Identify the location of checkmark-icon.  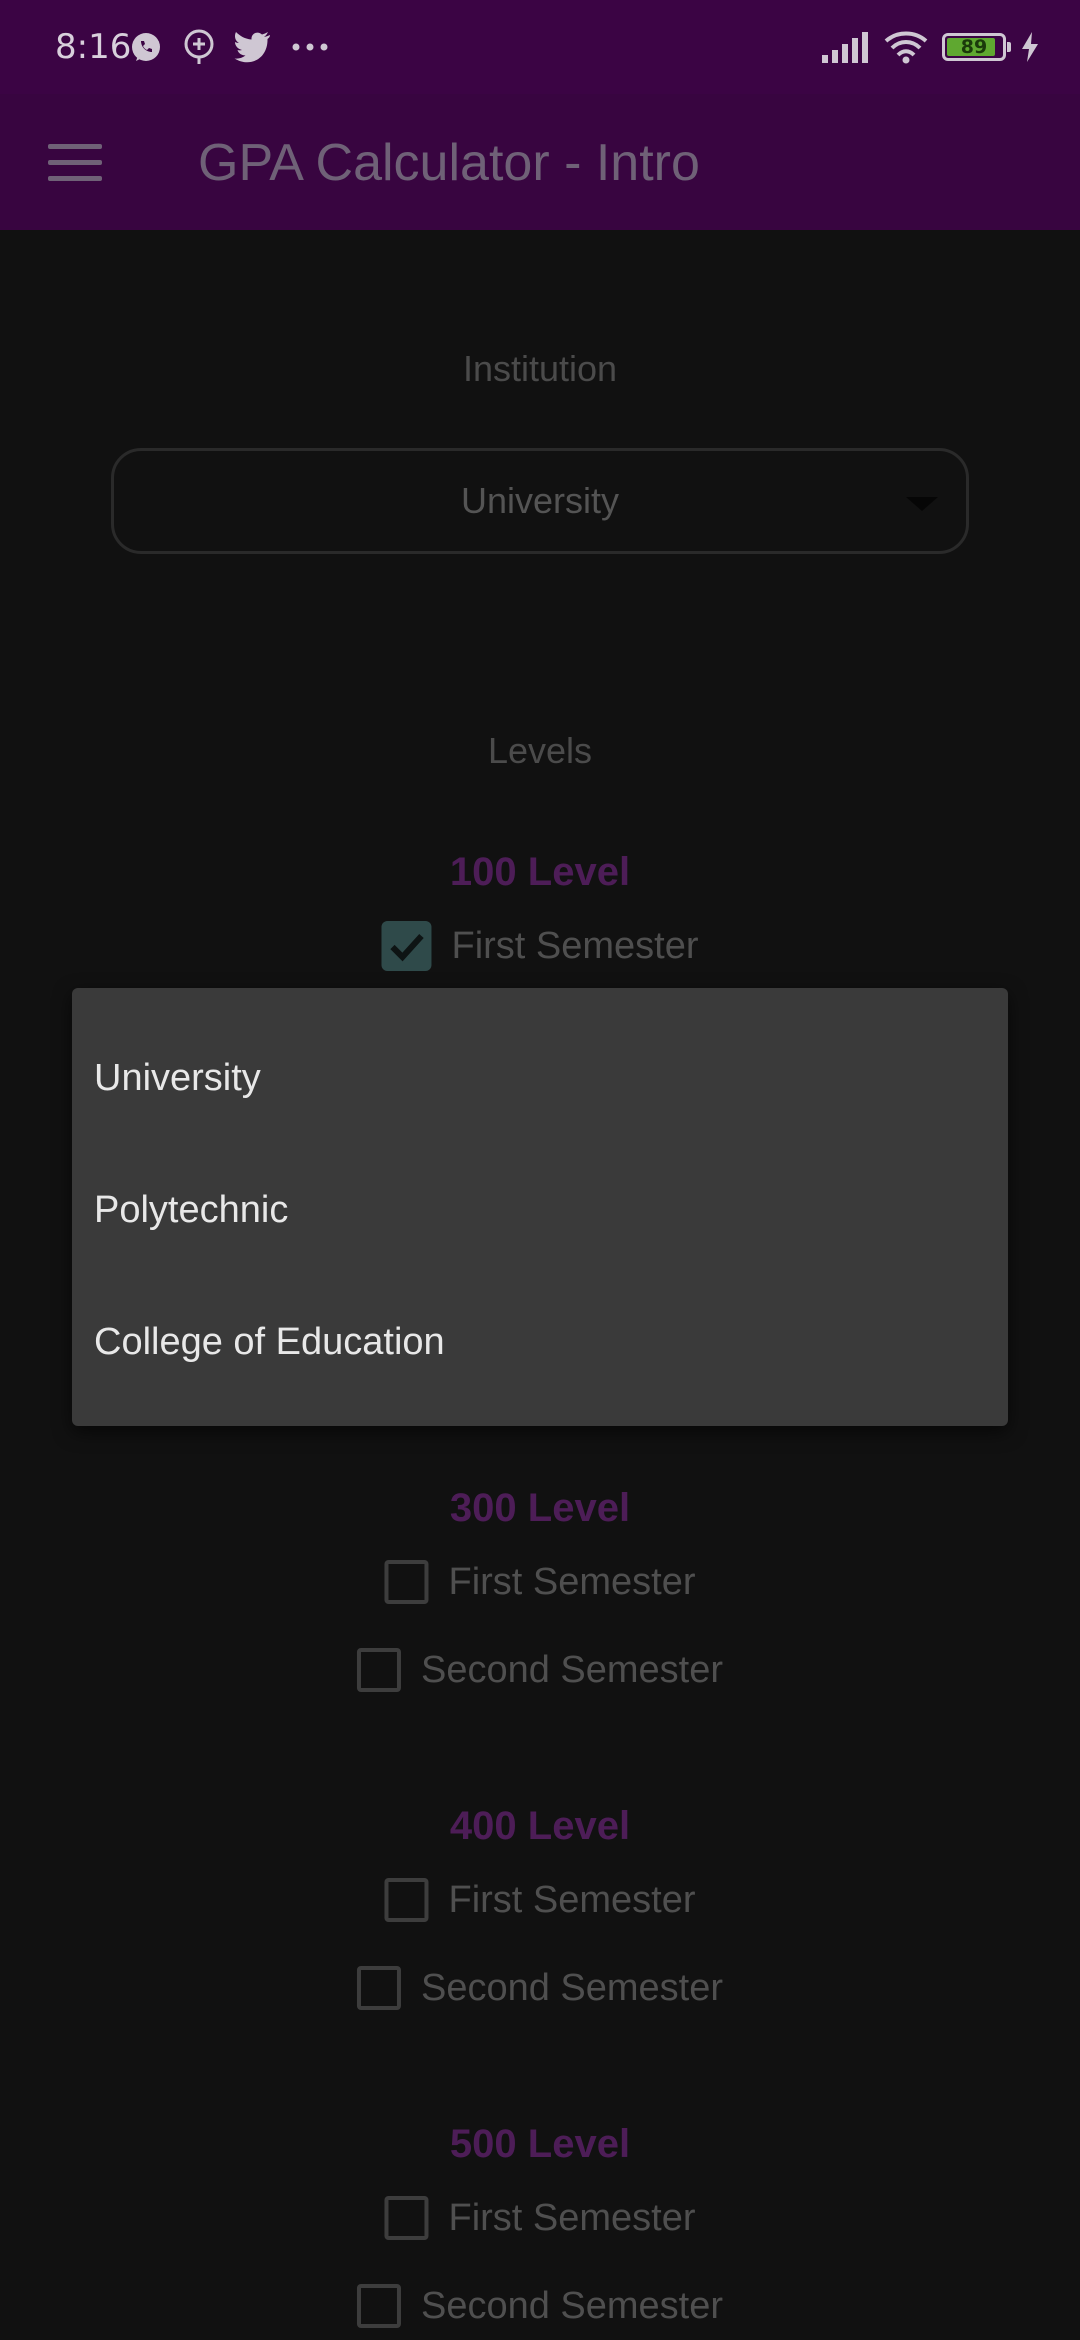
(407, 947).